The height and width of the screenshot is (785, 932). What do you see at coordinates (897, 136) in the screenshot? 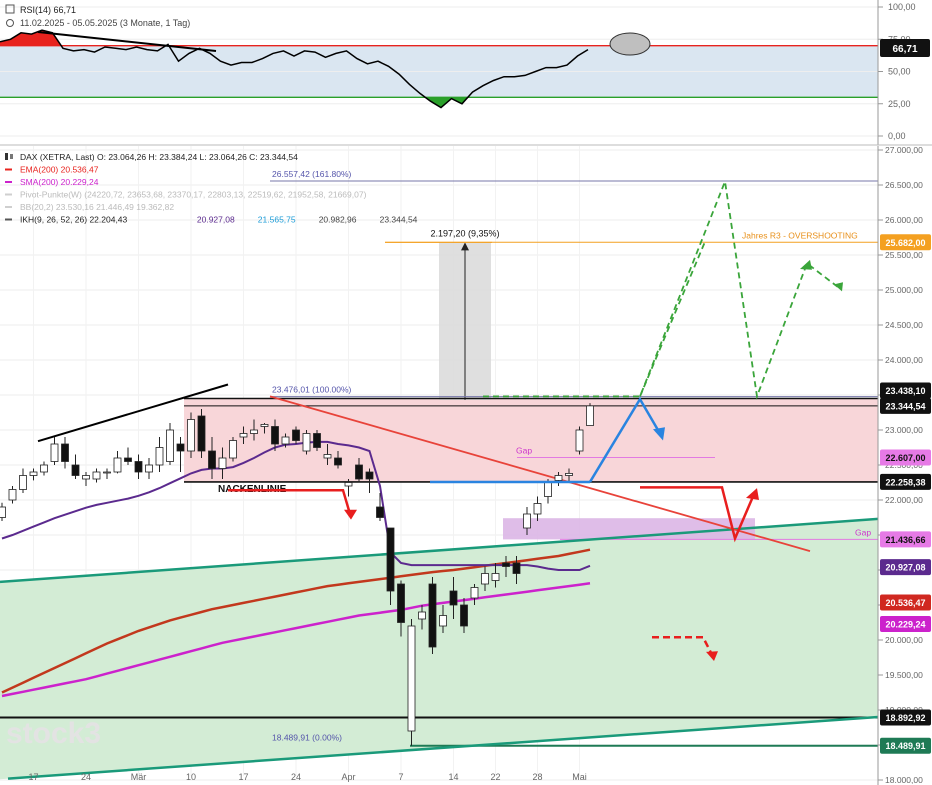
I see `rsi-tick-label: 0,00` at bounding box center [897, 136].